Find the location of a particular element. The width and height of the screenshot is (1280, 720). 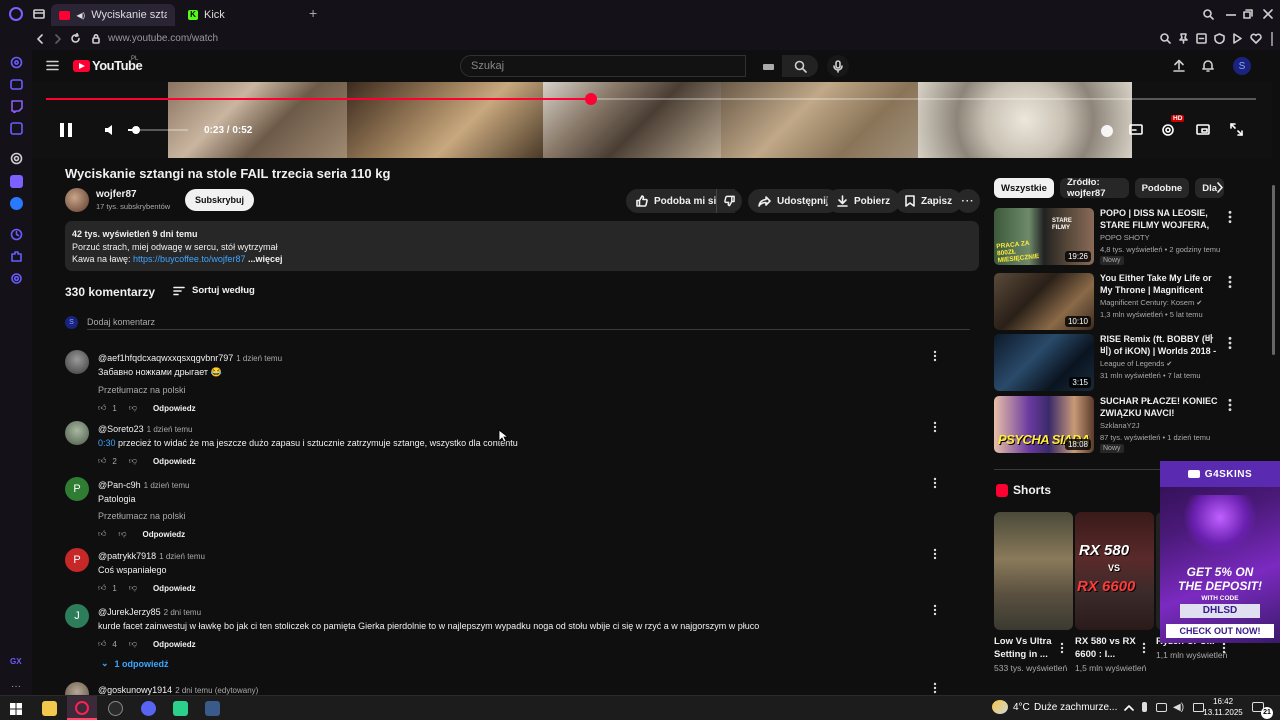

video-menu-icon is located at coordinates (1230, 405).